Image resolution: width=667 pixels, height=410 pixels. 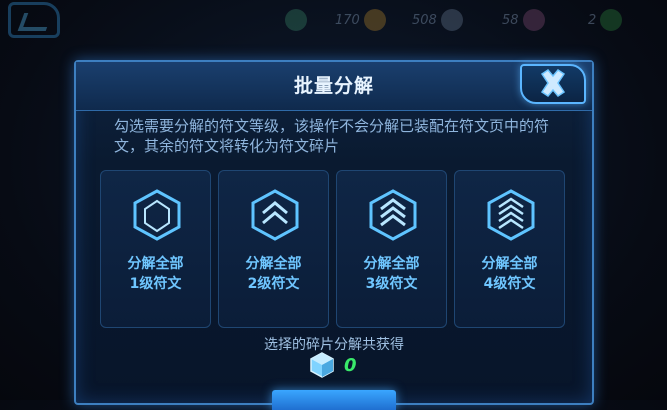 What do you see at coordinates (333, 22) in the screenshot?
I see `top-bar: 170 508 58 2` at bounding box center [333, 22].